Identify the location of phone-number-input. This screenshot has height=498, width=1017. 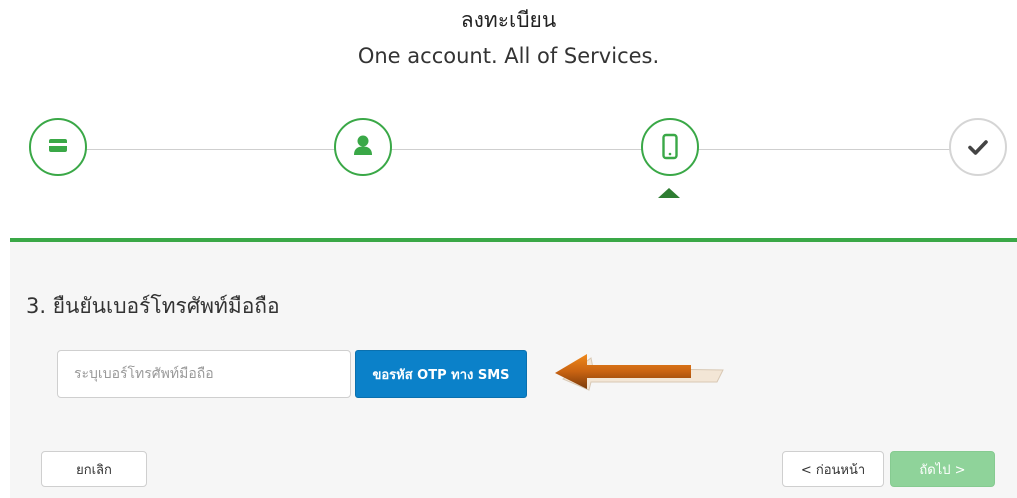
(204, 374).